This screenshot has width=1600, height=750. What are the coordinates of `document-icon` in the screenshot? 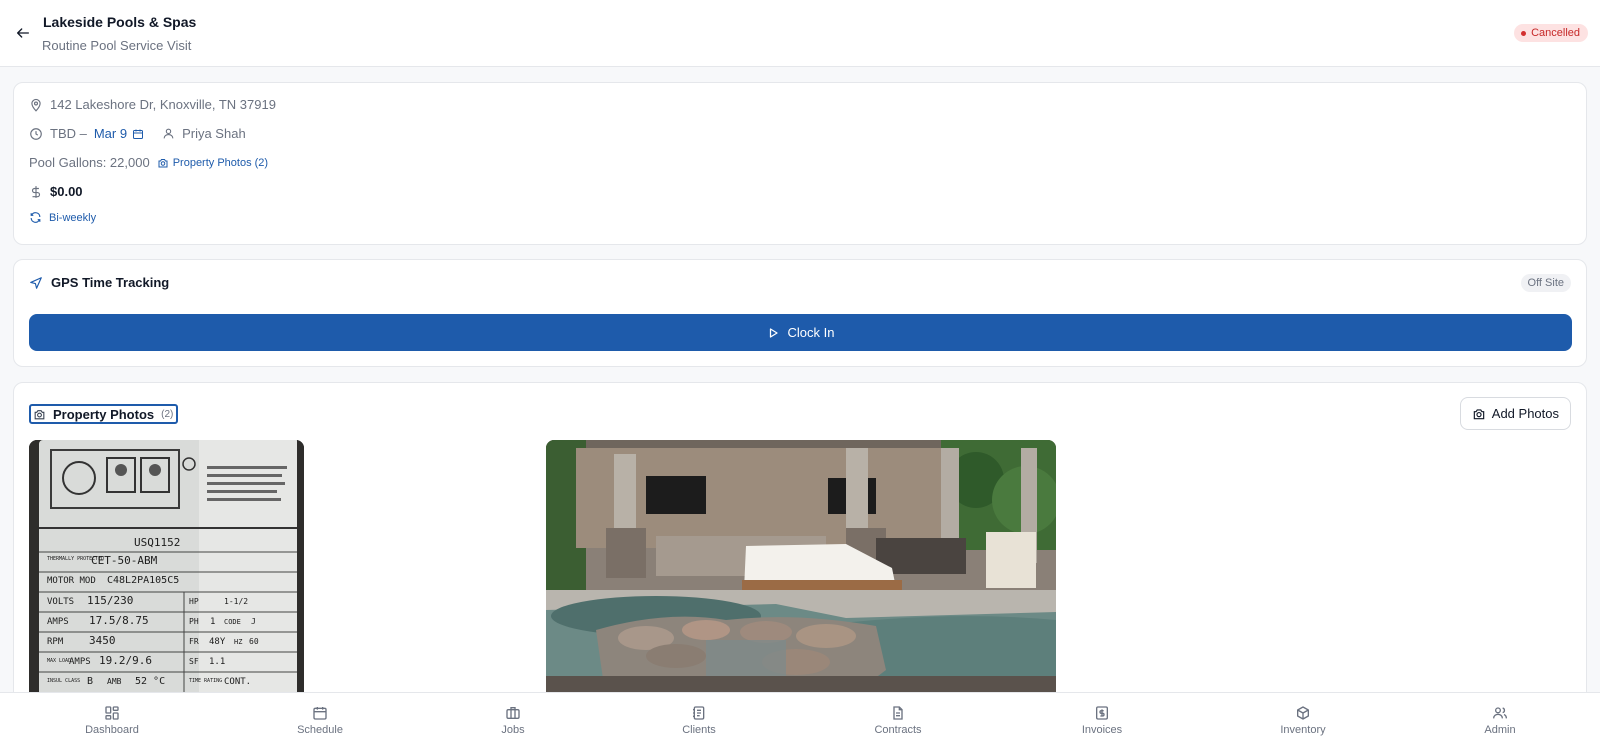 It's located at (898, 713).